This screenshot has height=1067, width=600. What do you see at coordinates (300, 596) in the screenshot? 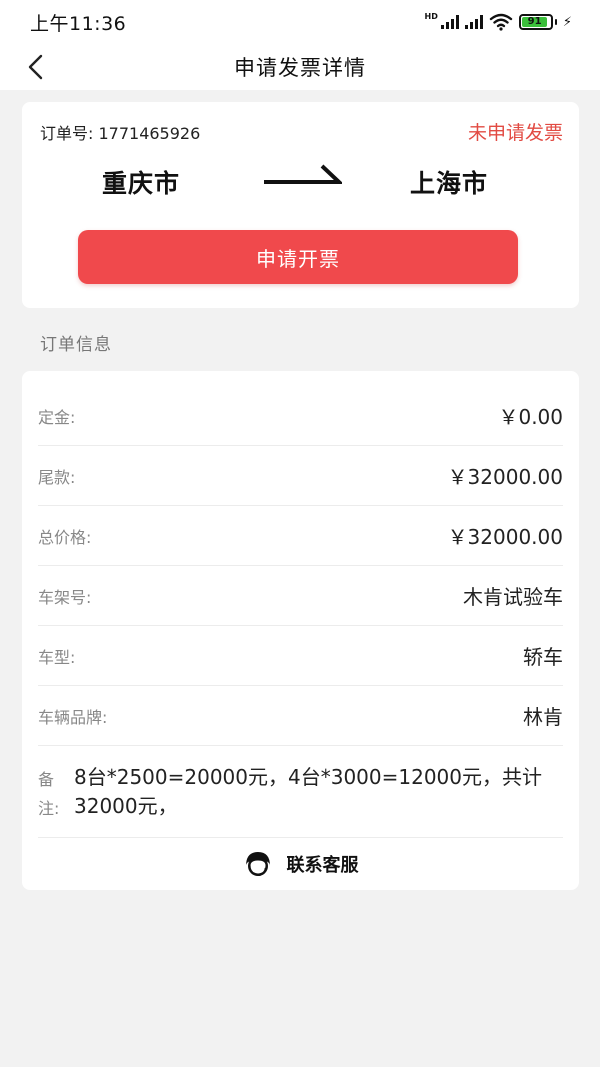
I see `info-row-vin: 车架号: 木肯试验车` at bounding box center [300, 596].